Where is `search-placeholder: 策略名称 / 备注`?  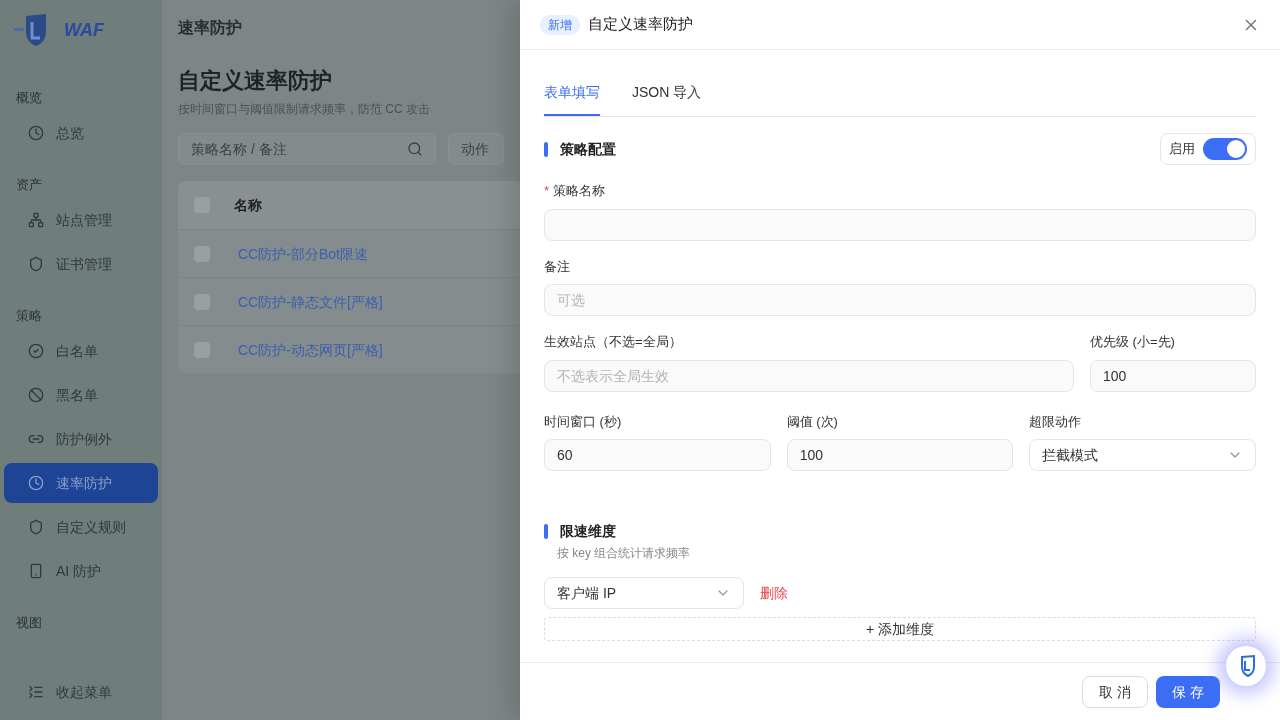 search-placeholder: 策略名称 / 备注 is located at coordinates (239, 149).